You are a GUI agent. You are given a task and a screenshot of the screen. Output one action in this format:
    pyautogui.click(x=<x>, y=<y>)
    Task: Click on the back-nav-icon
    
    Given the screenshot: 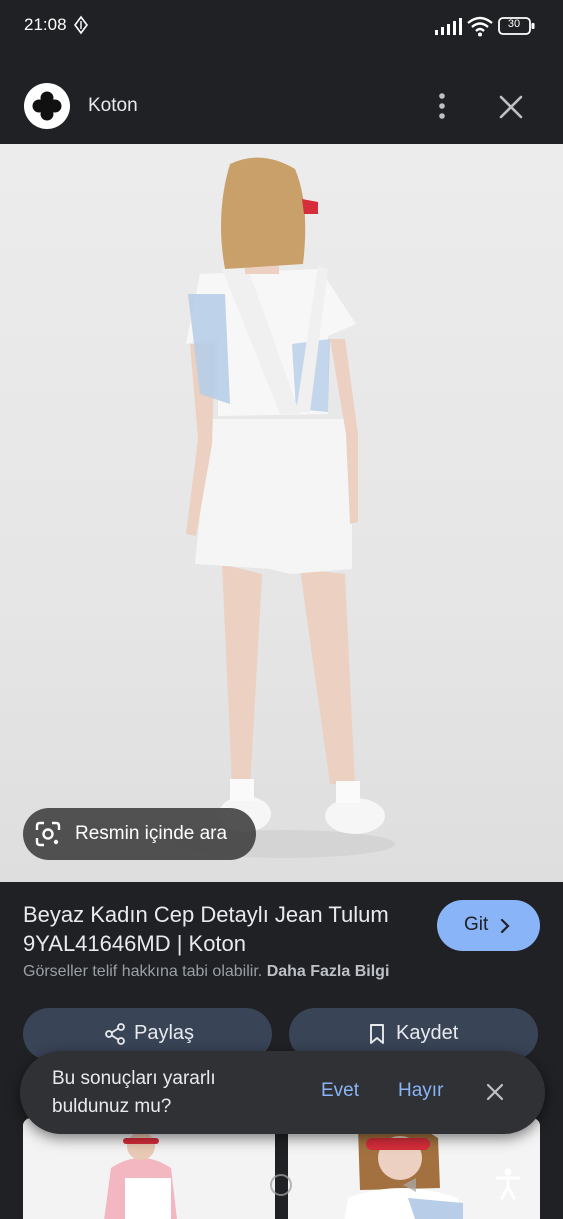 What is the action you would take?
    pyautogui.click(x=409, y=1185)
    